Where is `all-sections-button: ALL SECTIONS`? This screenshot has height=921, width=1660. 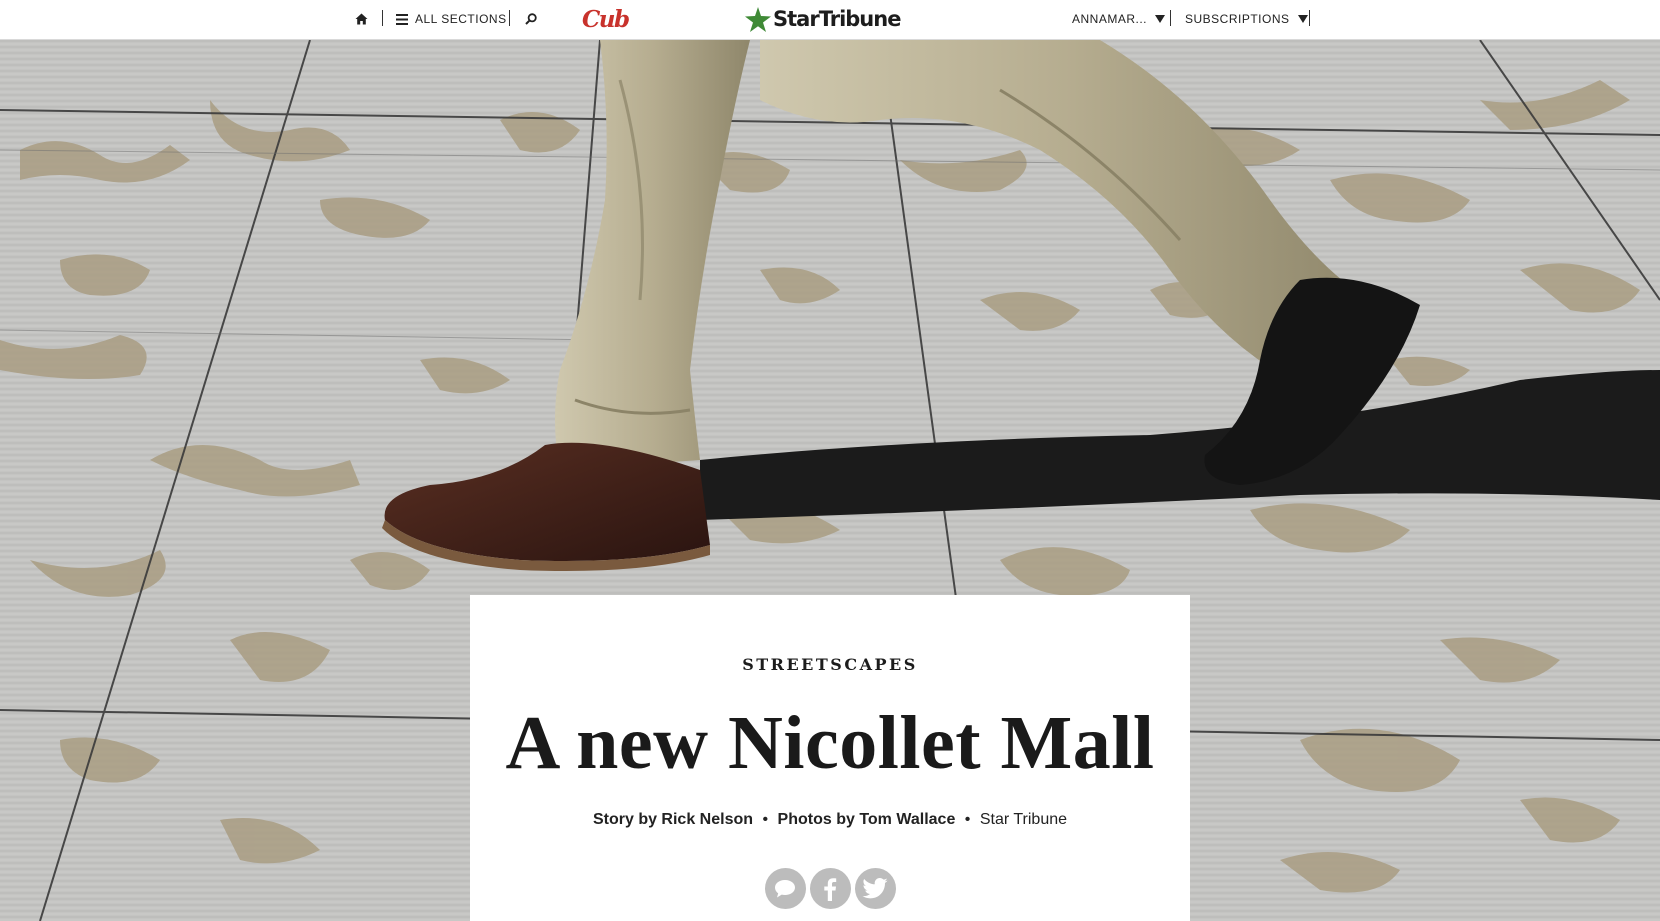
all-sections-button: ALL SECTIONS is located at coordinates (451, 19).